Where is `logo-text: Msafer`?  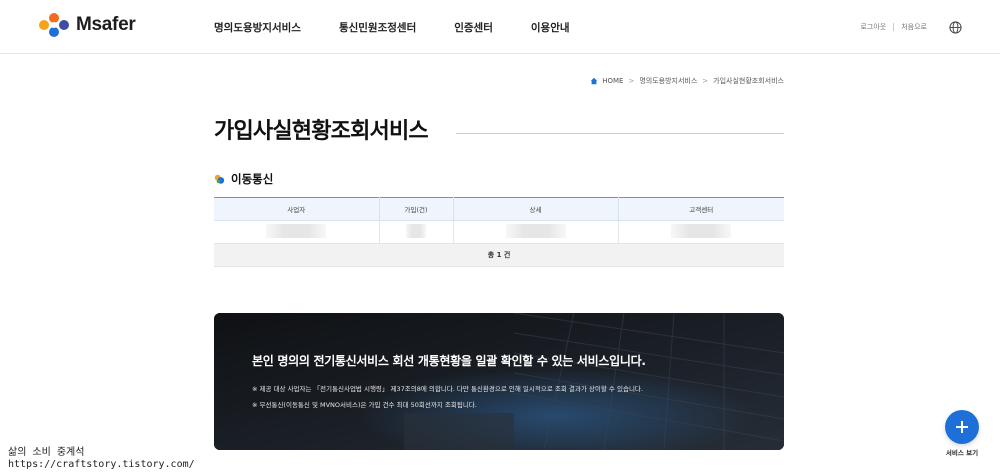 logo-text: Msafer is located at coordinates (106, 24).